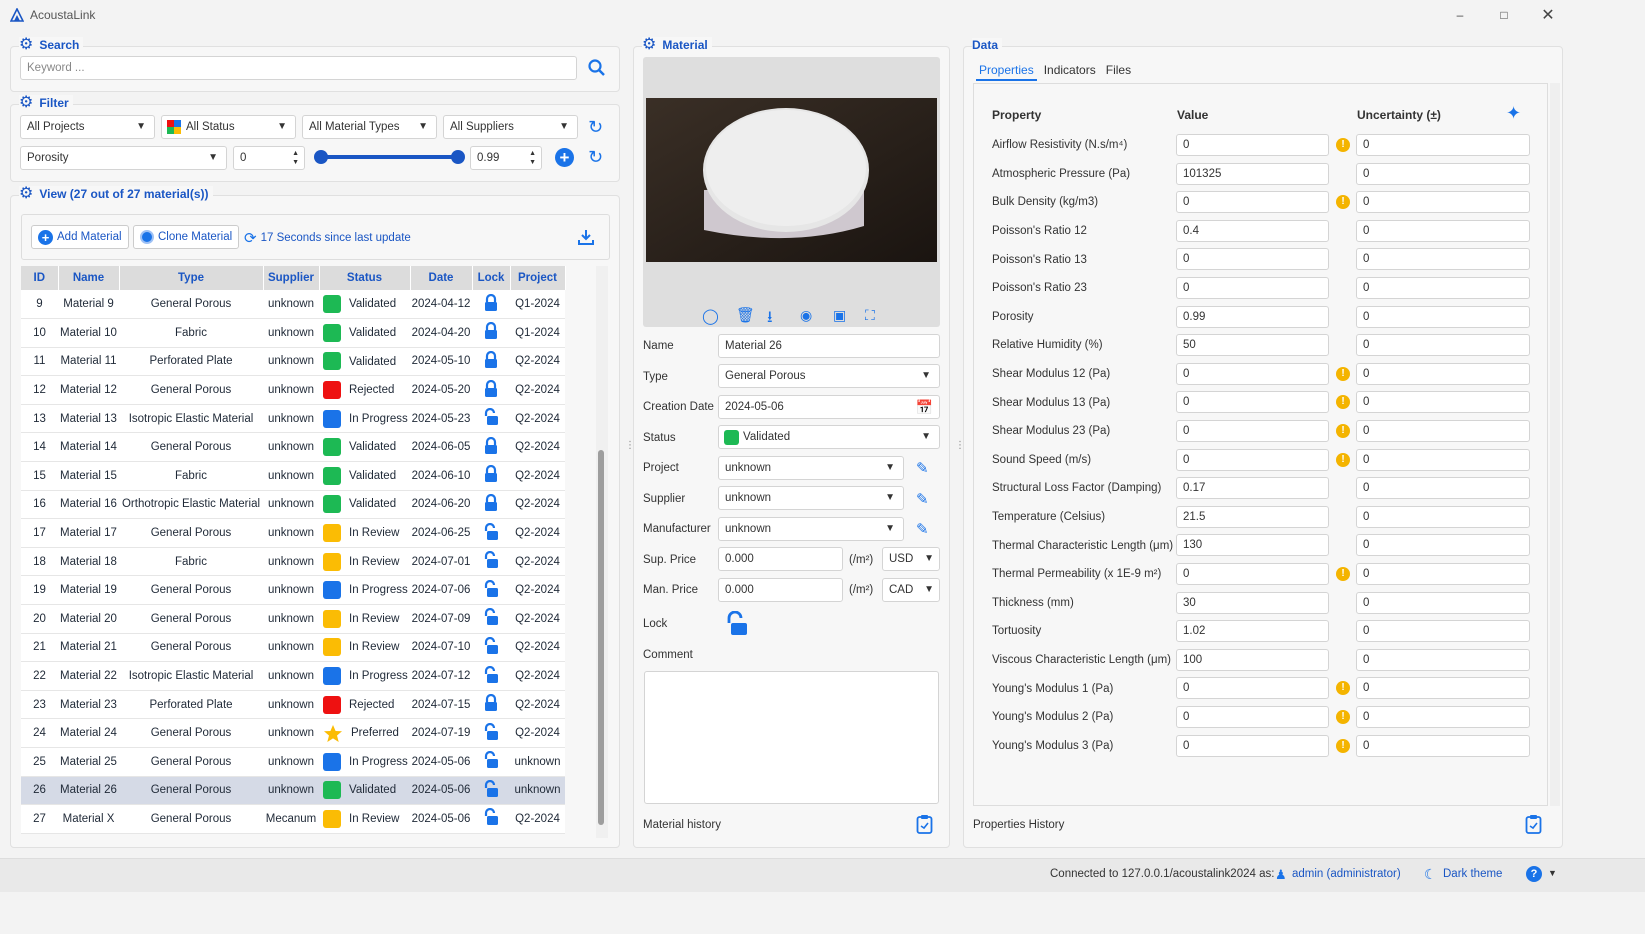 This screenshot has width=1645, height=934. What do you see at coordinates (745, 315) in the screenshot?
I see `delete-image-icon: 🗑` at bounding box center [745, 315].